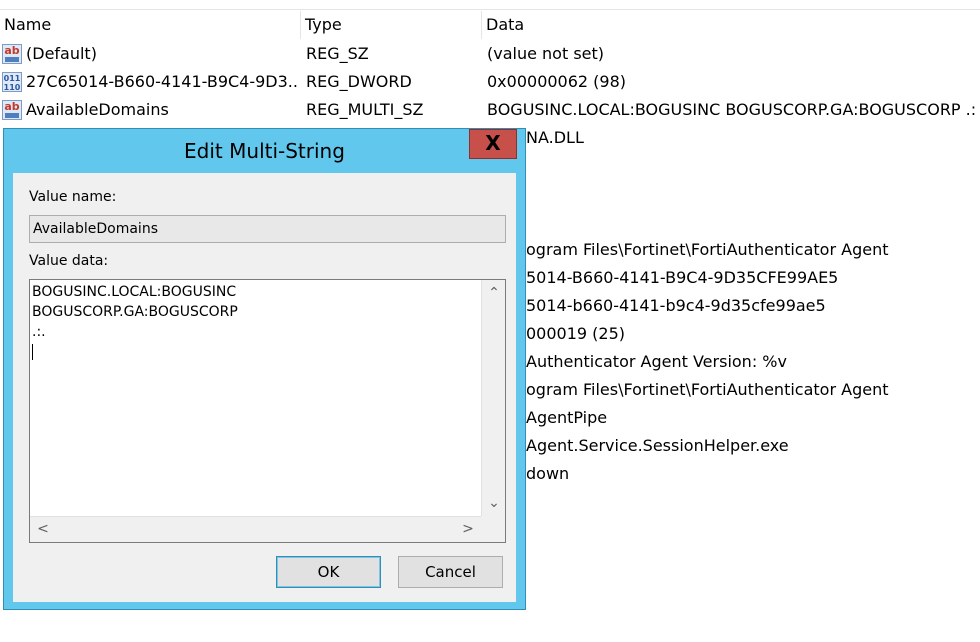 The image size is (980, 642). What do you see at coordinates (73, 197) in the screenshot?
I see `value-name-label: Value name:` at bounding box center [73, 197].